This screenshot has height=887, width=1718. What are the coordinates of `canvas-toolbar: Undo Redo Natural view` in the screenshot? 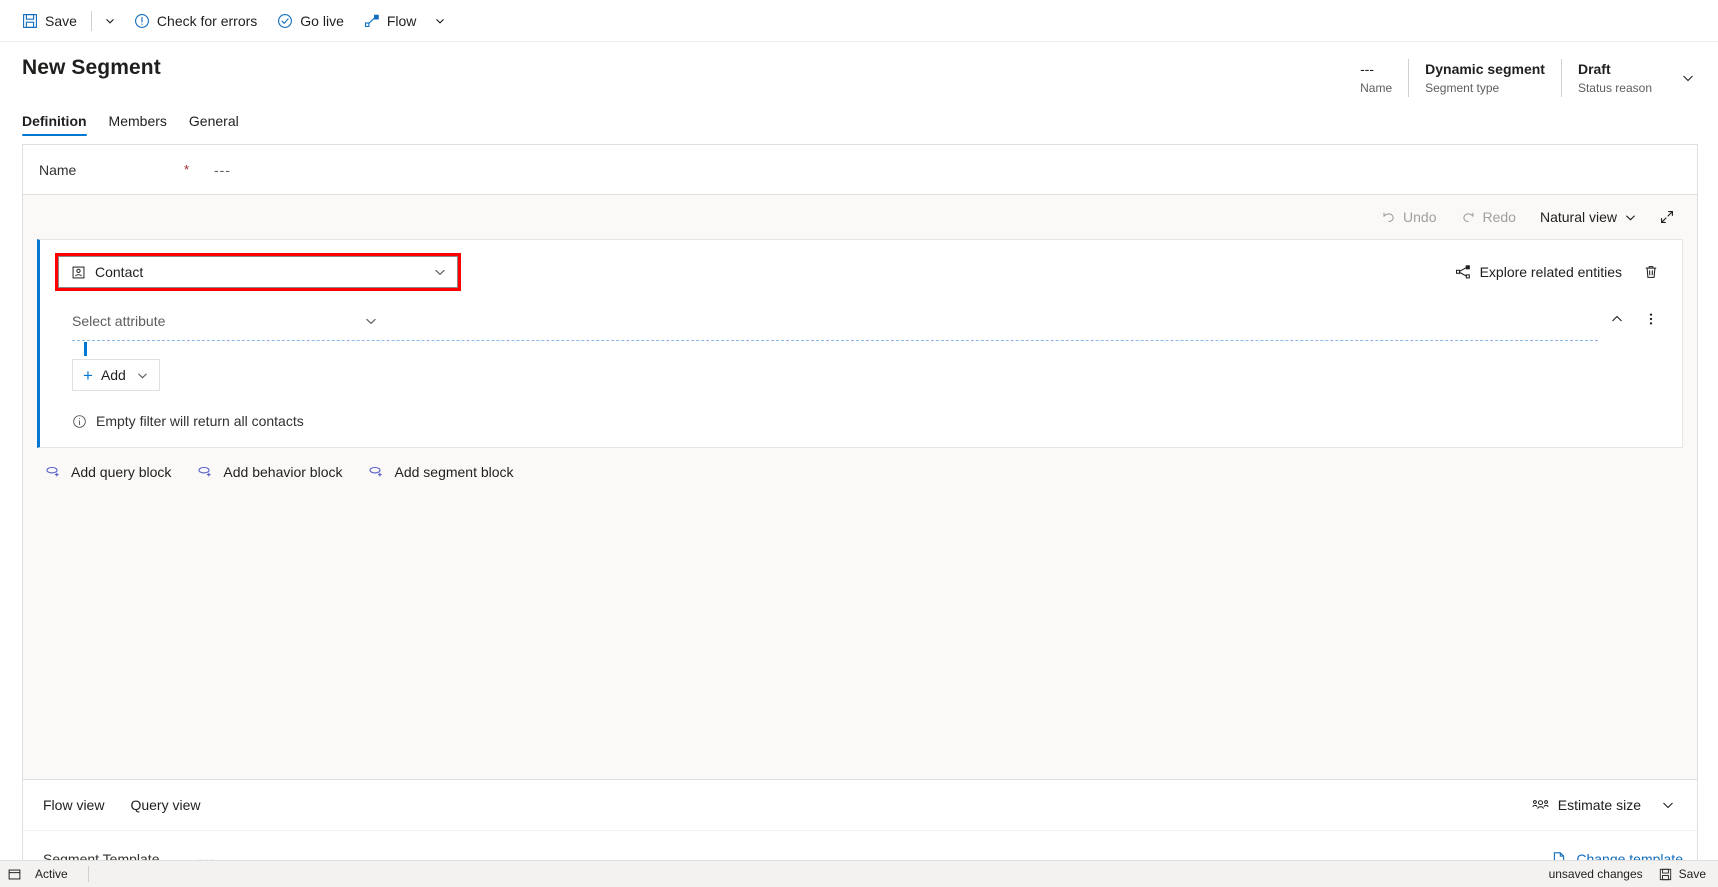 It's located at (860, 217).